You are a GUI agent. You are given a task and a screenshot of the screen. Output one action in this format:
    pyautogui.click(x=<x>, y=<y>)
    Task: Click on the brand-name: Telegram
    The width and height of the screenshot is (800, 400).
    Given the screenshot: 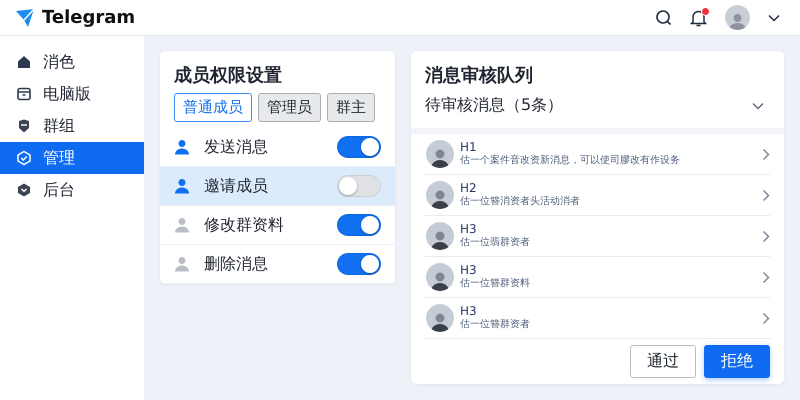 What is the action you would take?
    pyautogui.click(x=89, y=17)
    